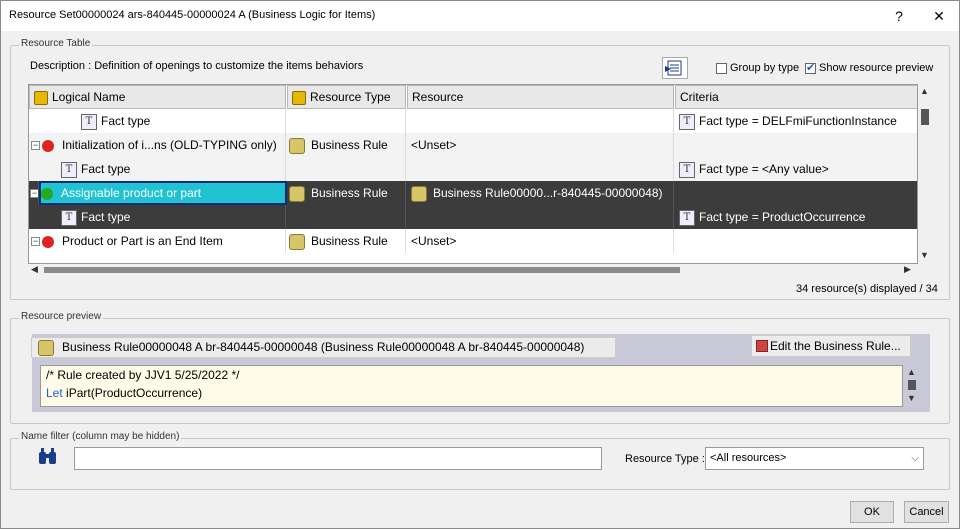  Describe the element at coordinates (762, 346) in the screenshot. I see `edit-icon` at that location.